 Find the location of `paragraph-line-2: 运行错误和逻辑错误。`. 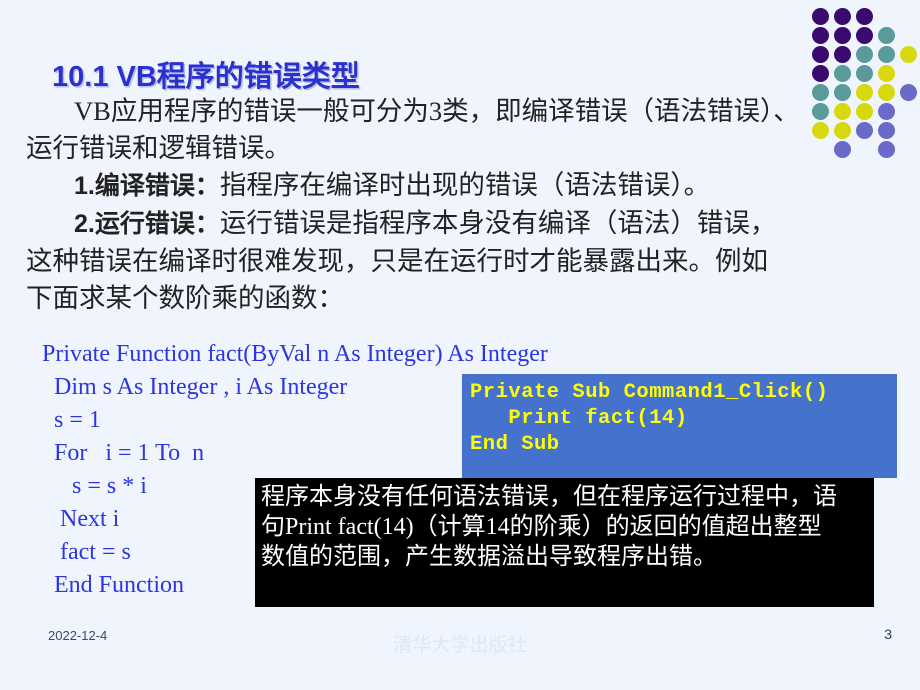

paragraph-line-2: 运行错误和逻辑错误。 is located at coordinates (158, 148).